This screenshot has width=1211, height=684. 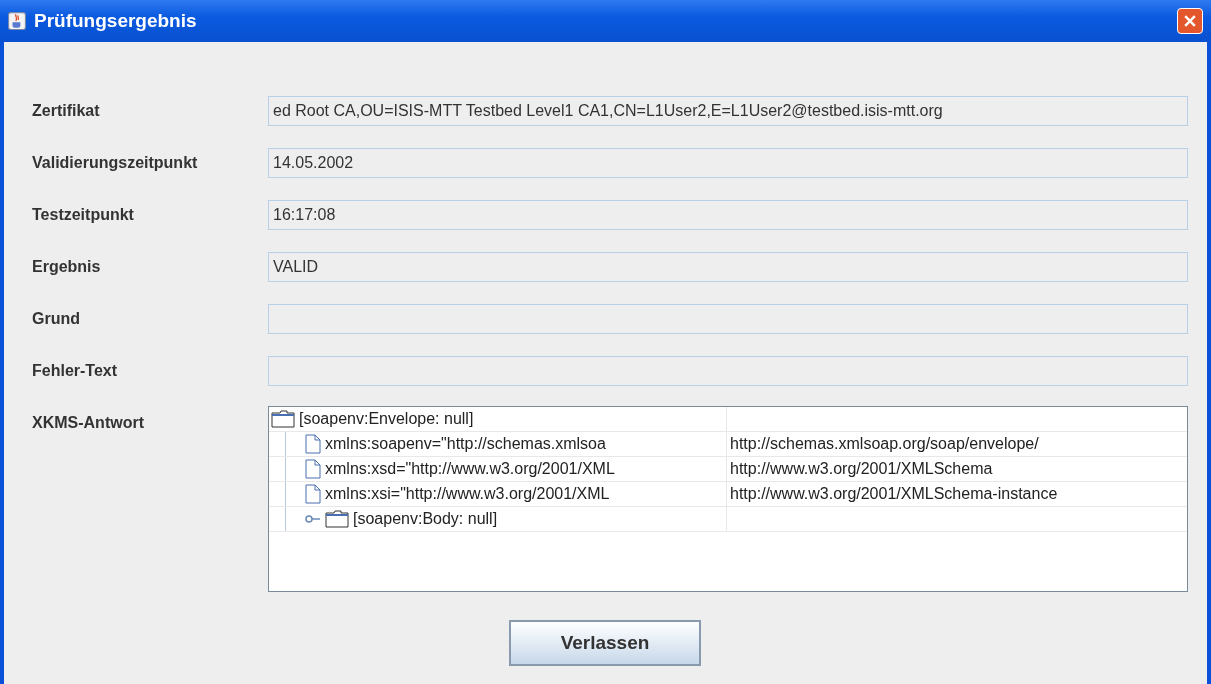 I want to click on table-cell: http://www.w3.org/2001/XMLSchema-instance, so click(x=894, y=494).